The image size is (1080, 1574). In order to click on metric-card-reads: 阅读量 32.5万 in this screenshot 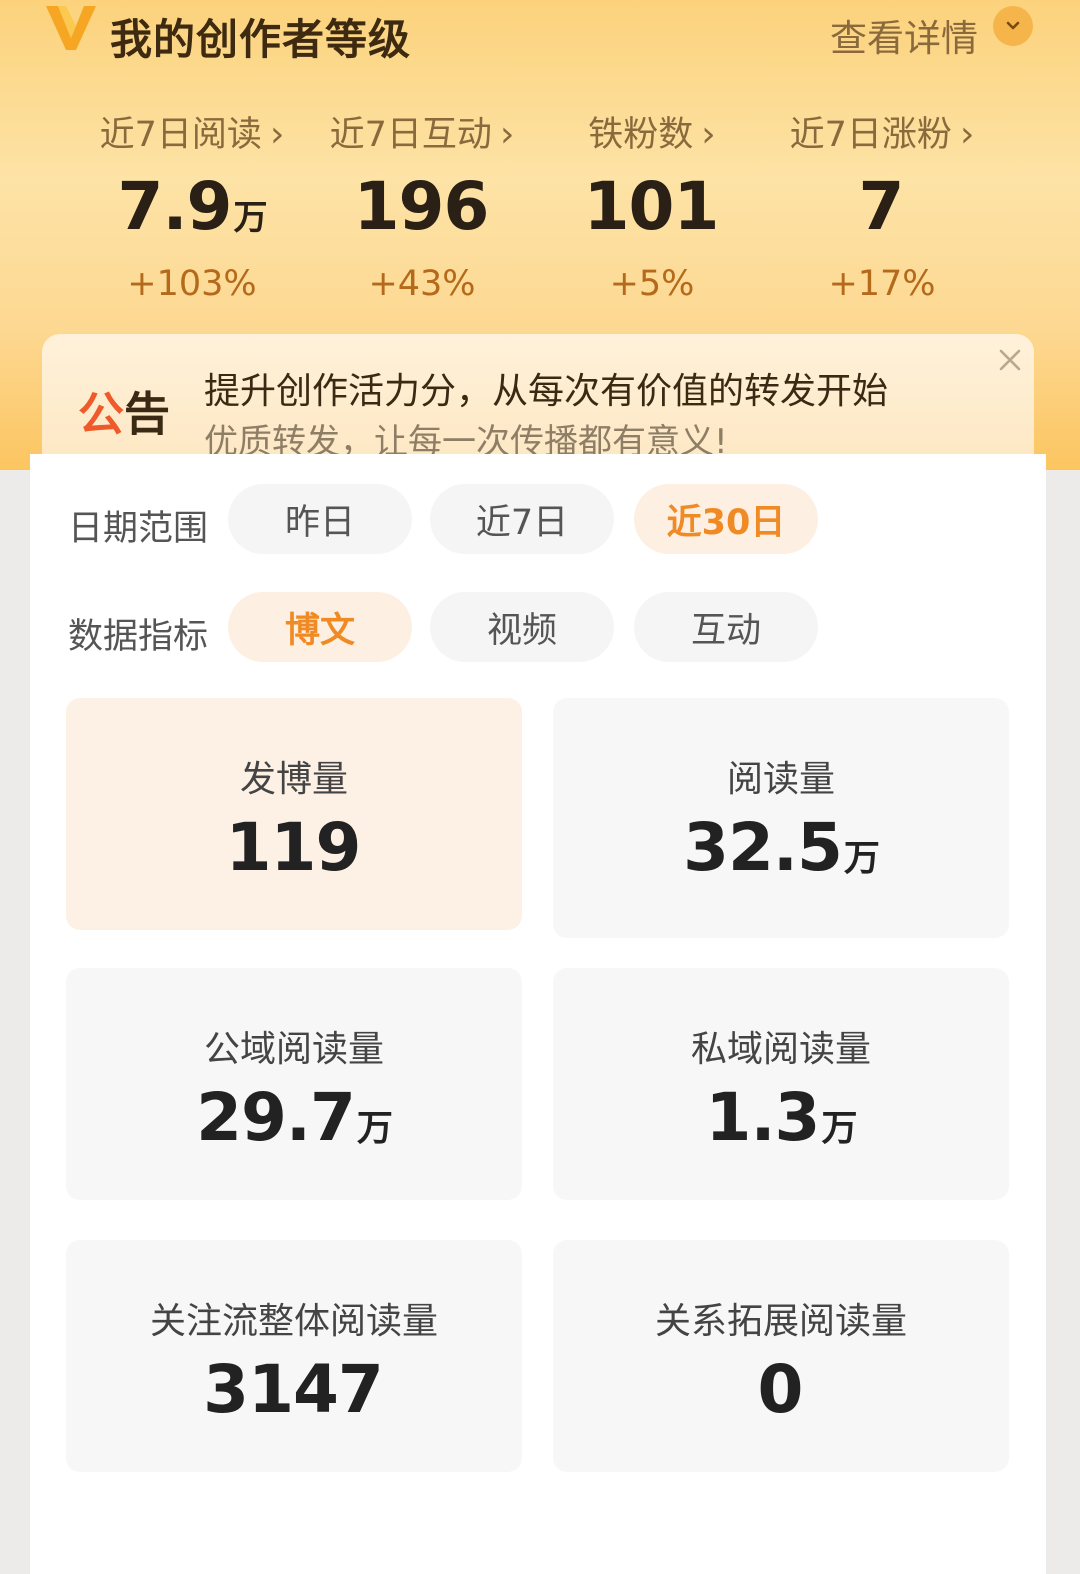, I will do `click(781, 818)`.